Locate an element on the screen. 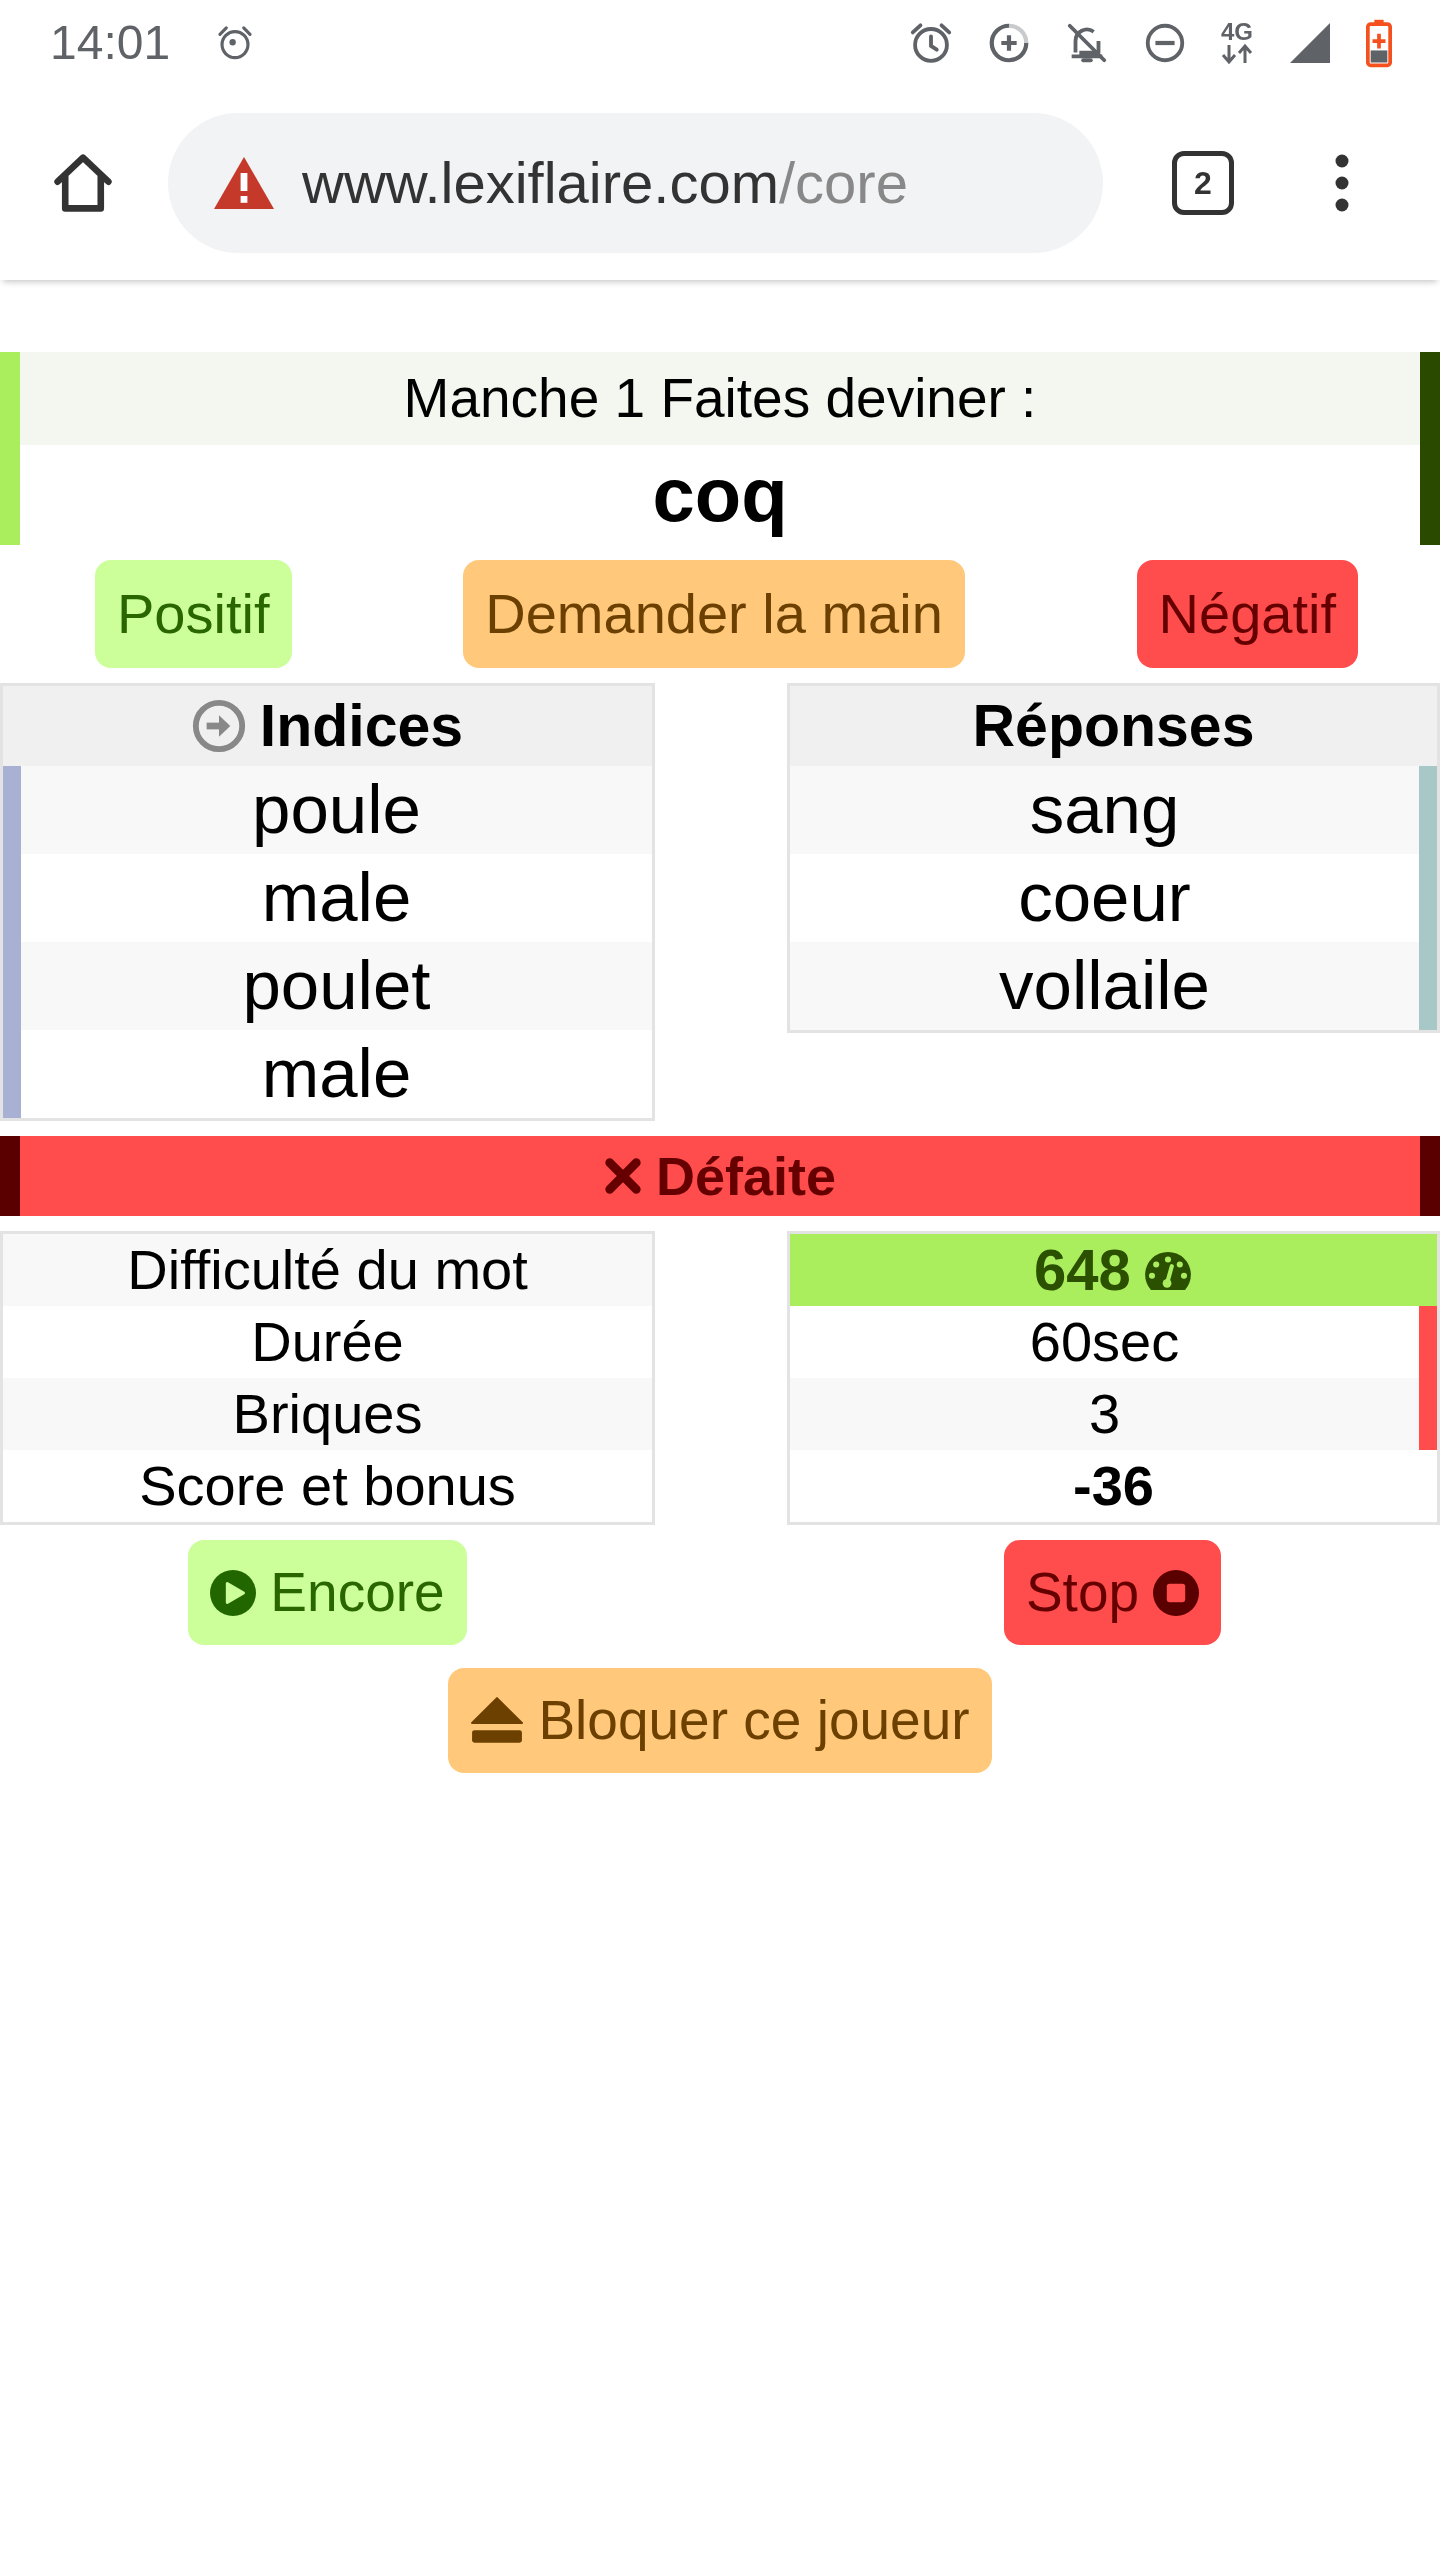 The width and height of the screenshot is (1440, 2560). cross-icon is located at coordinates (622, 1176).